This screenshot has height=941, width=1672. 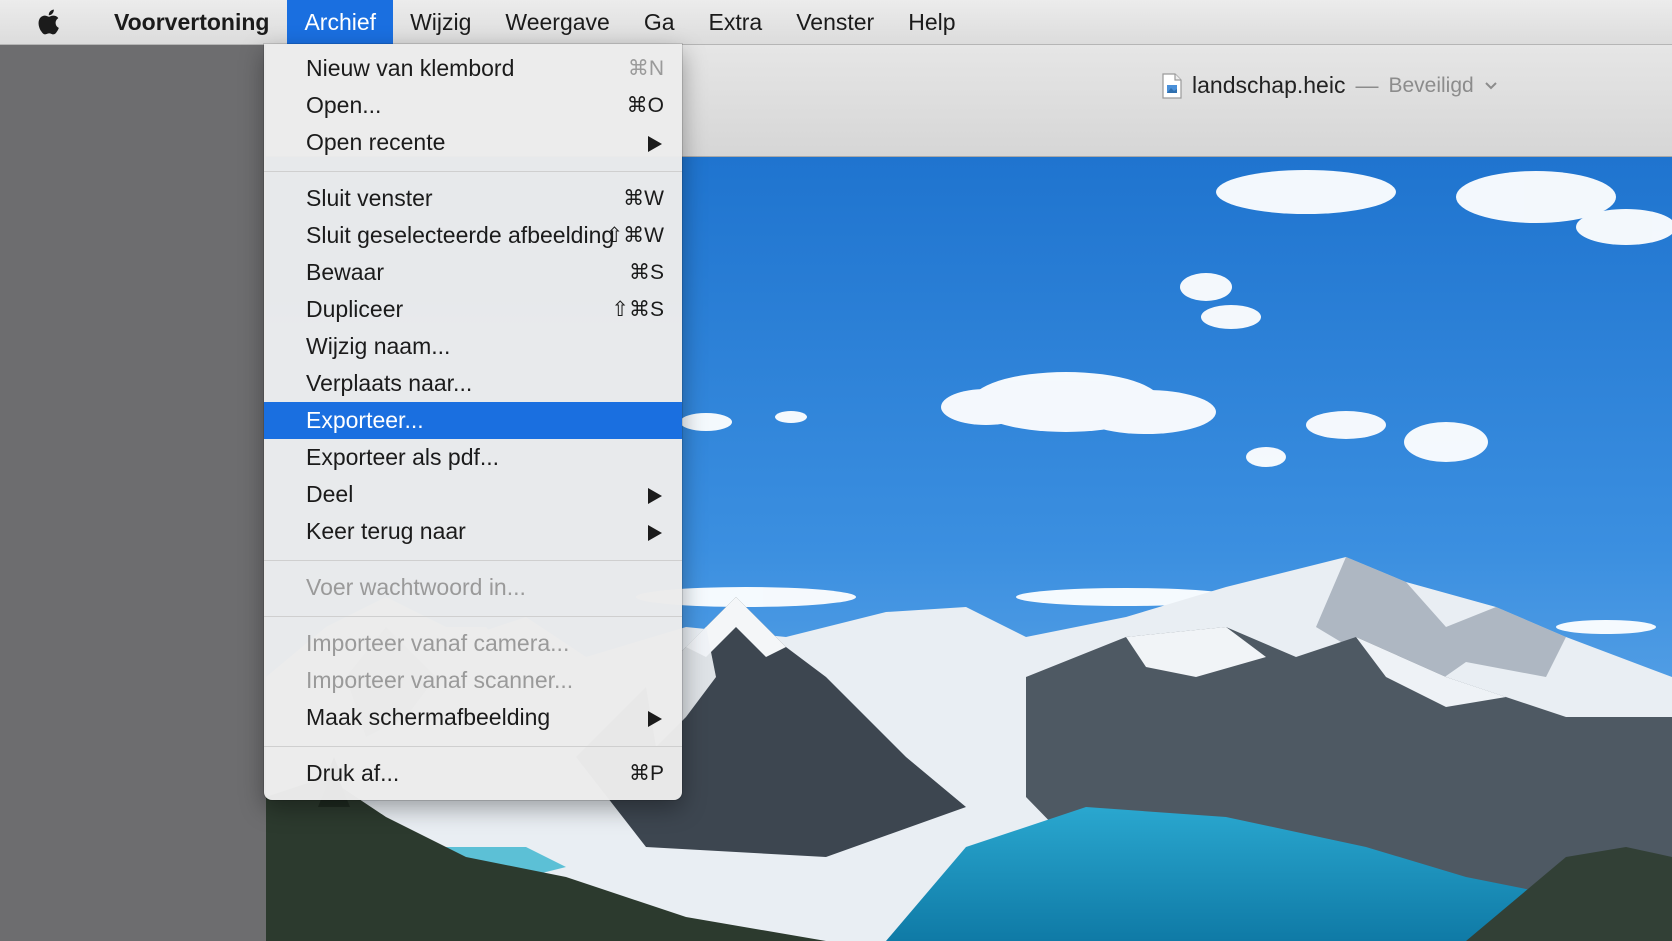 I want to click on menu-item-sluit-geselecteerde-afbeelding: Sluit geselecteerde afbeelding ⇧⌘W, so click(x=473, y=235).